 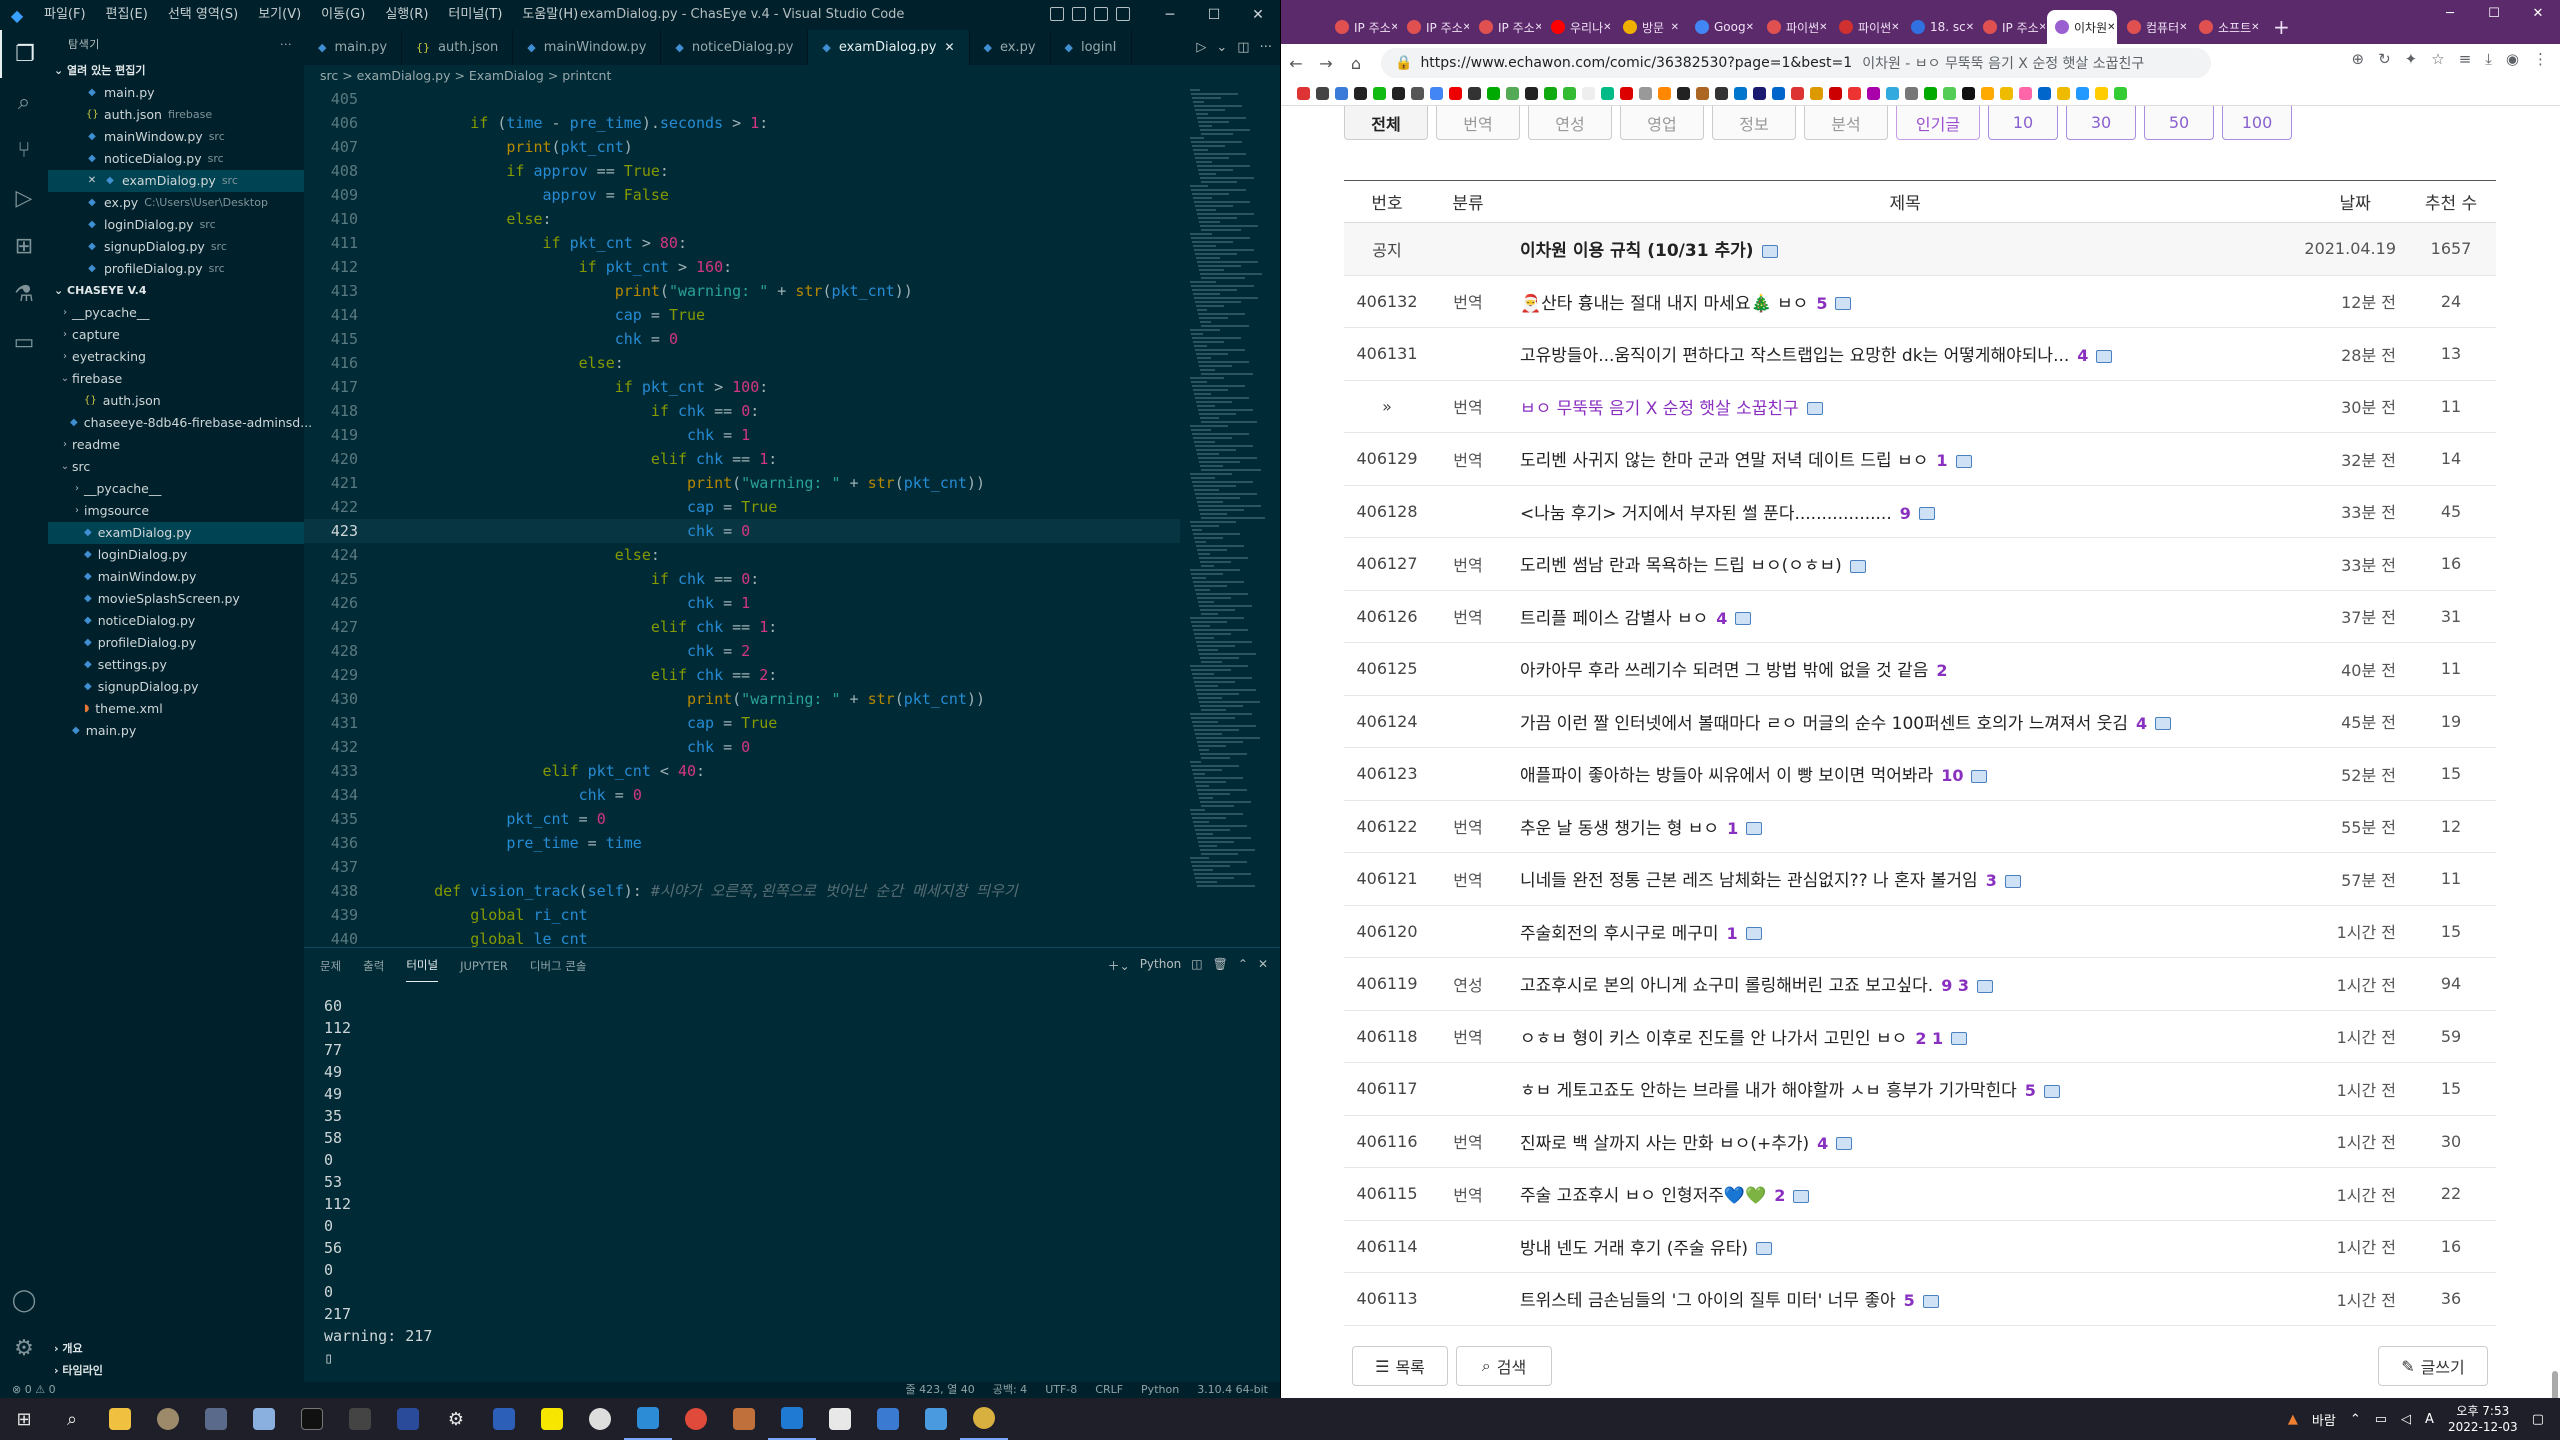 I want to click on status-item: 3.10.4 64-bit, so click(x=1232, y=1390).